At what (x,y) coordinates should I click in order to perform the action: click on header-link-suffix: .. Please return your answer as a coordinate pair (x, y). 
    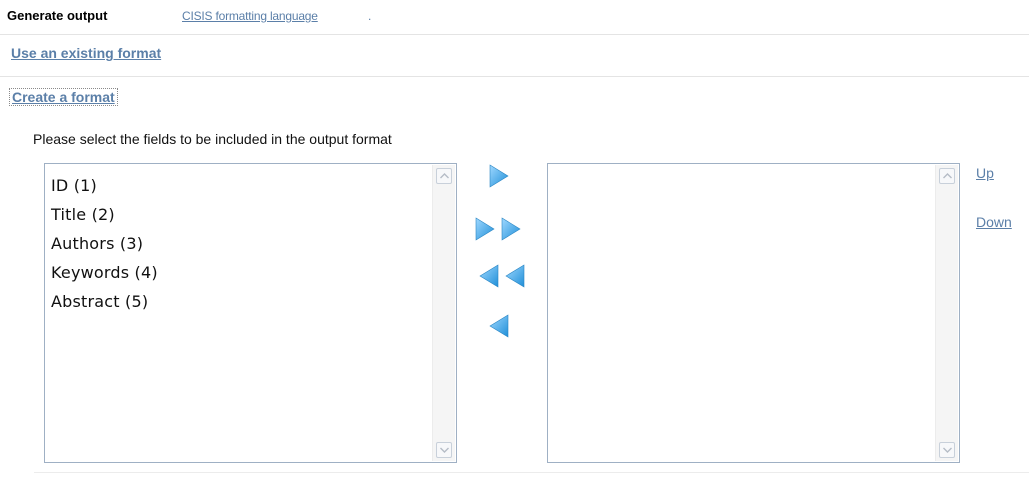
    Looking at the image, I should click on (370, 16).